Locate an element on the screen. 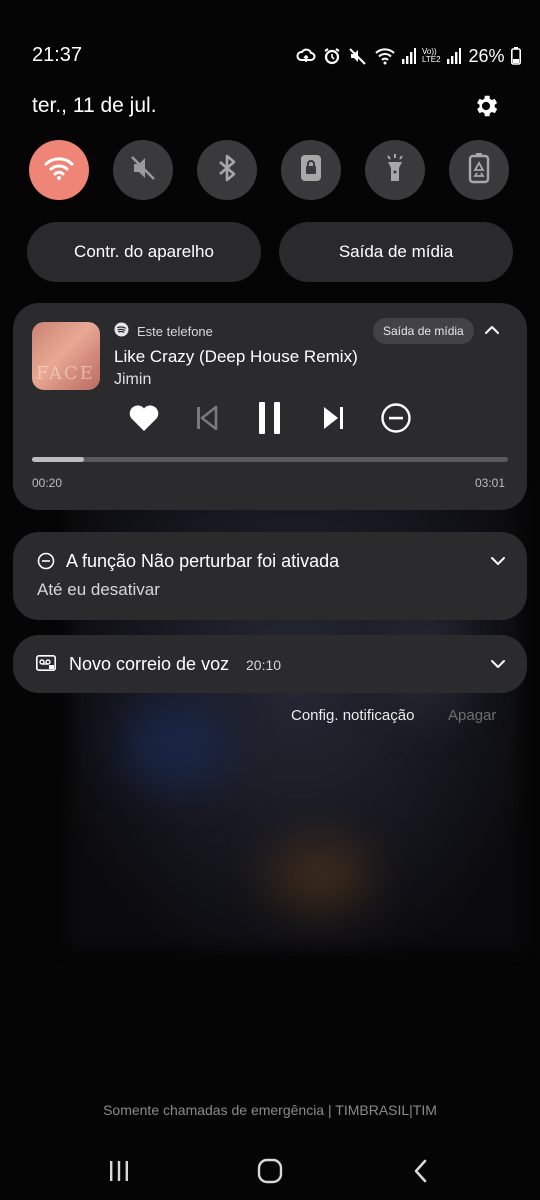  power-saving-icon is located at coordinates (479, 170).